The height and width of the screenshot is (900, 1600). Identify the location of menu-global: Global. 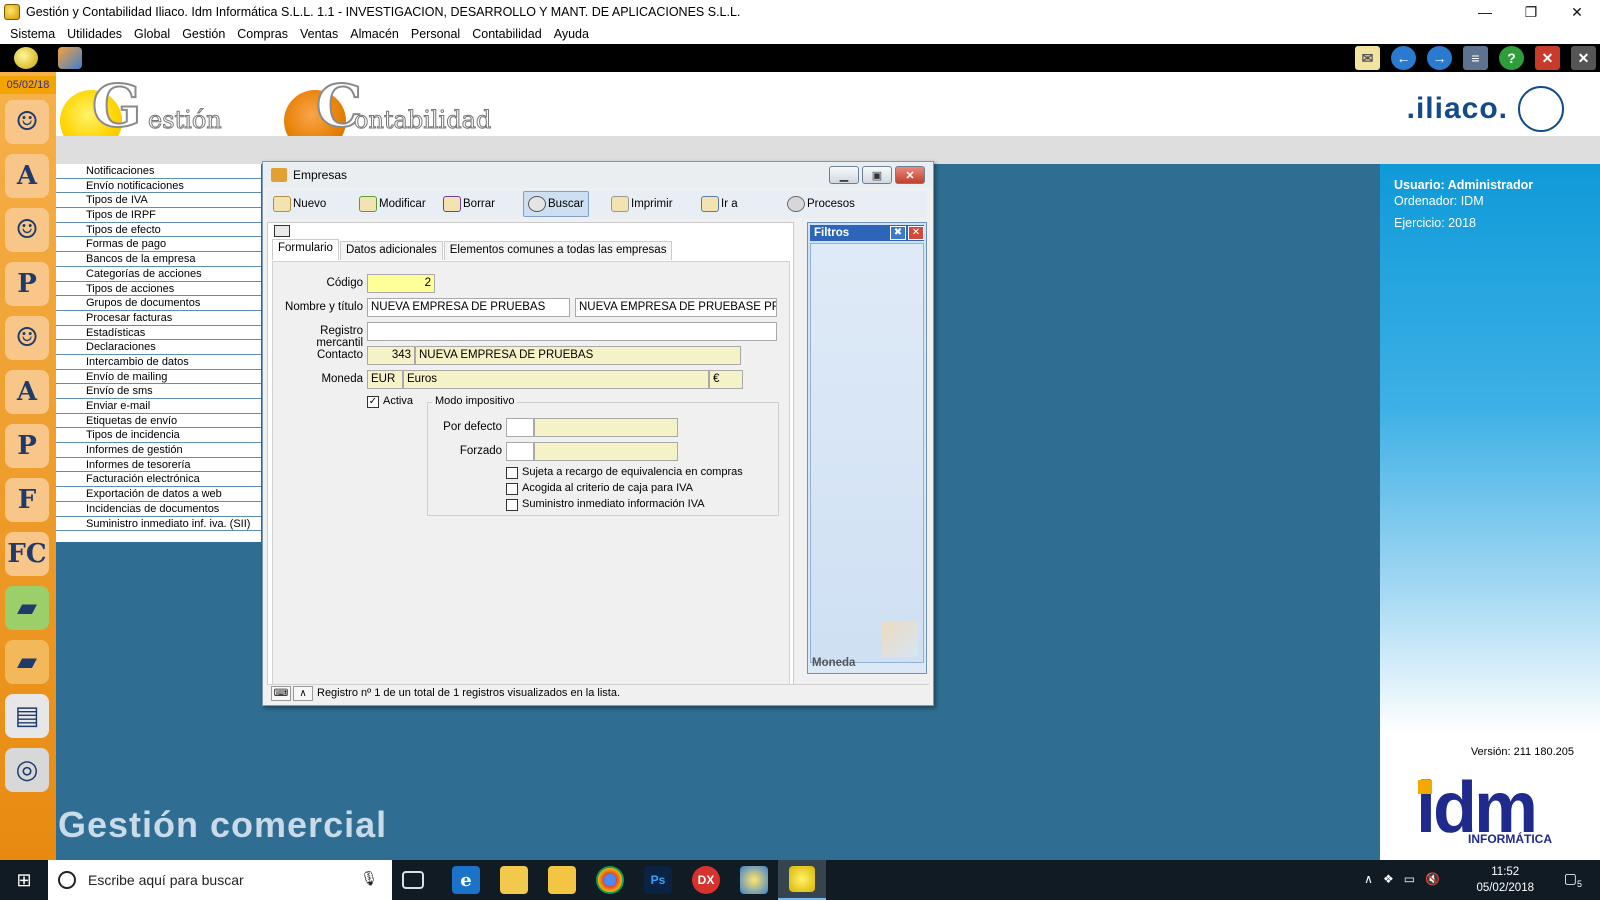
(152, 34).